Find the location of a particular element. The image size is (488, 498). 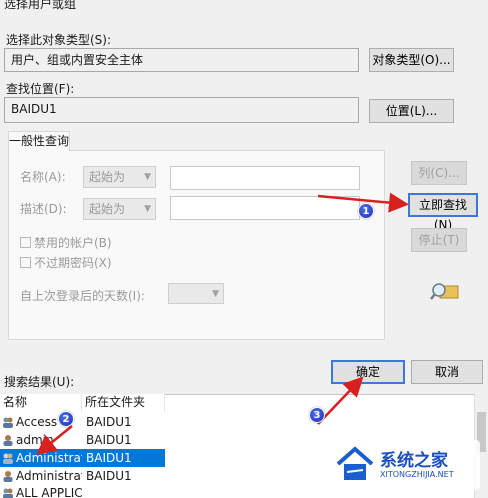

watermark: 系统之家 XITONGZHIJIA.NET is located at coordinates (405, 465).